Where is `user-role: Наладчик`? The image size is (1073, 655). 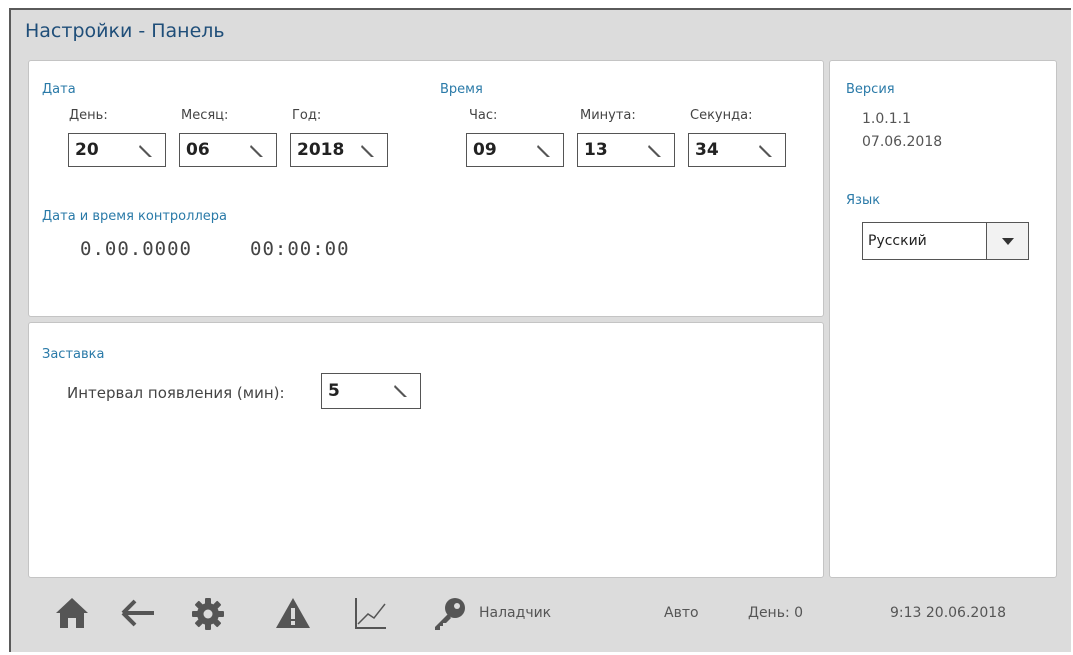
user-role: Наладчик is located at coordinates (515, 613).